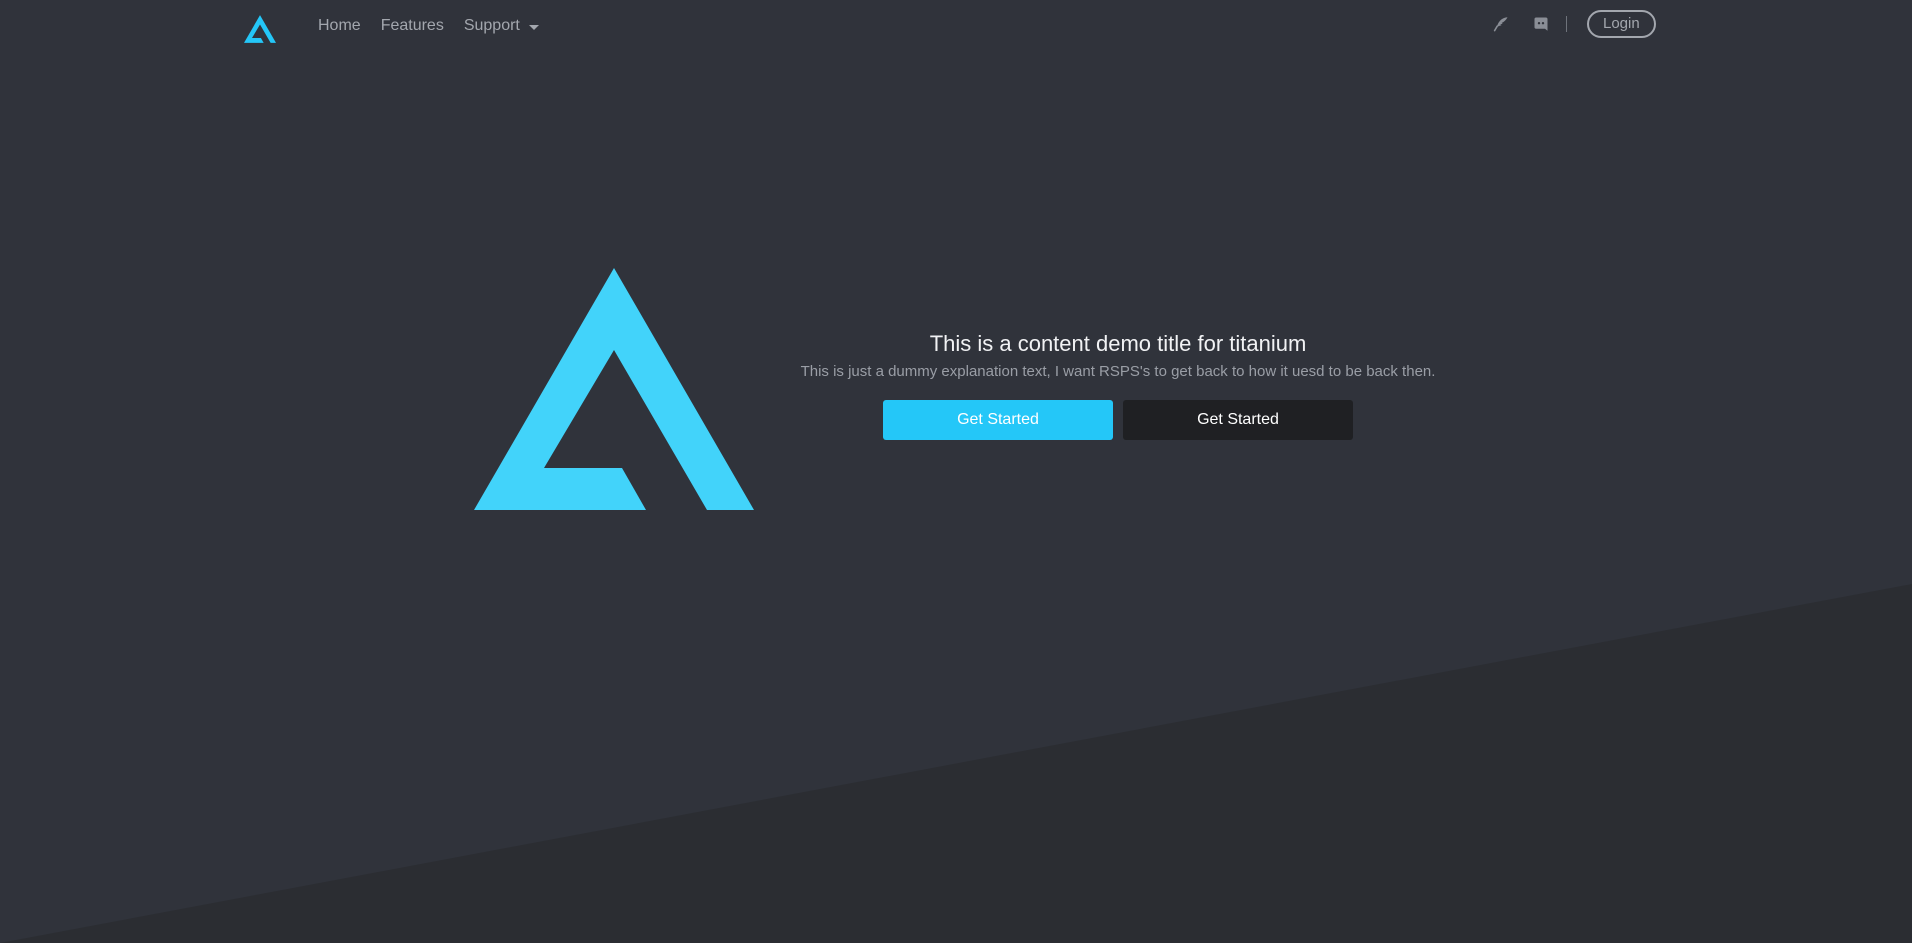  Describe the element at coordinates (1501, 24) in the screenshot. I see `feather-icon` at that location.